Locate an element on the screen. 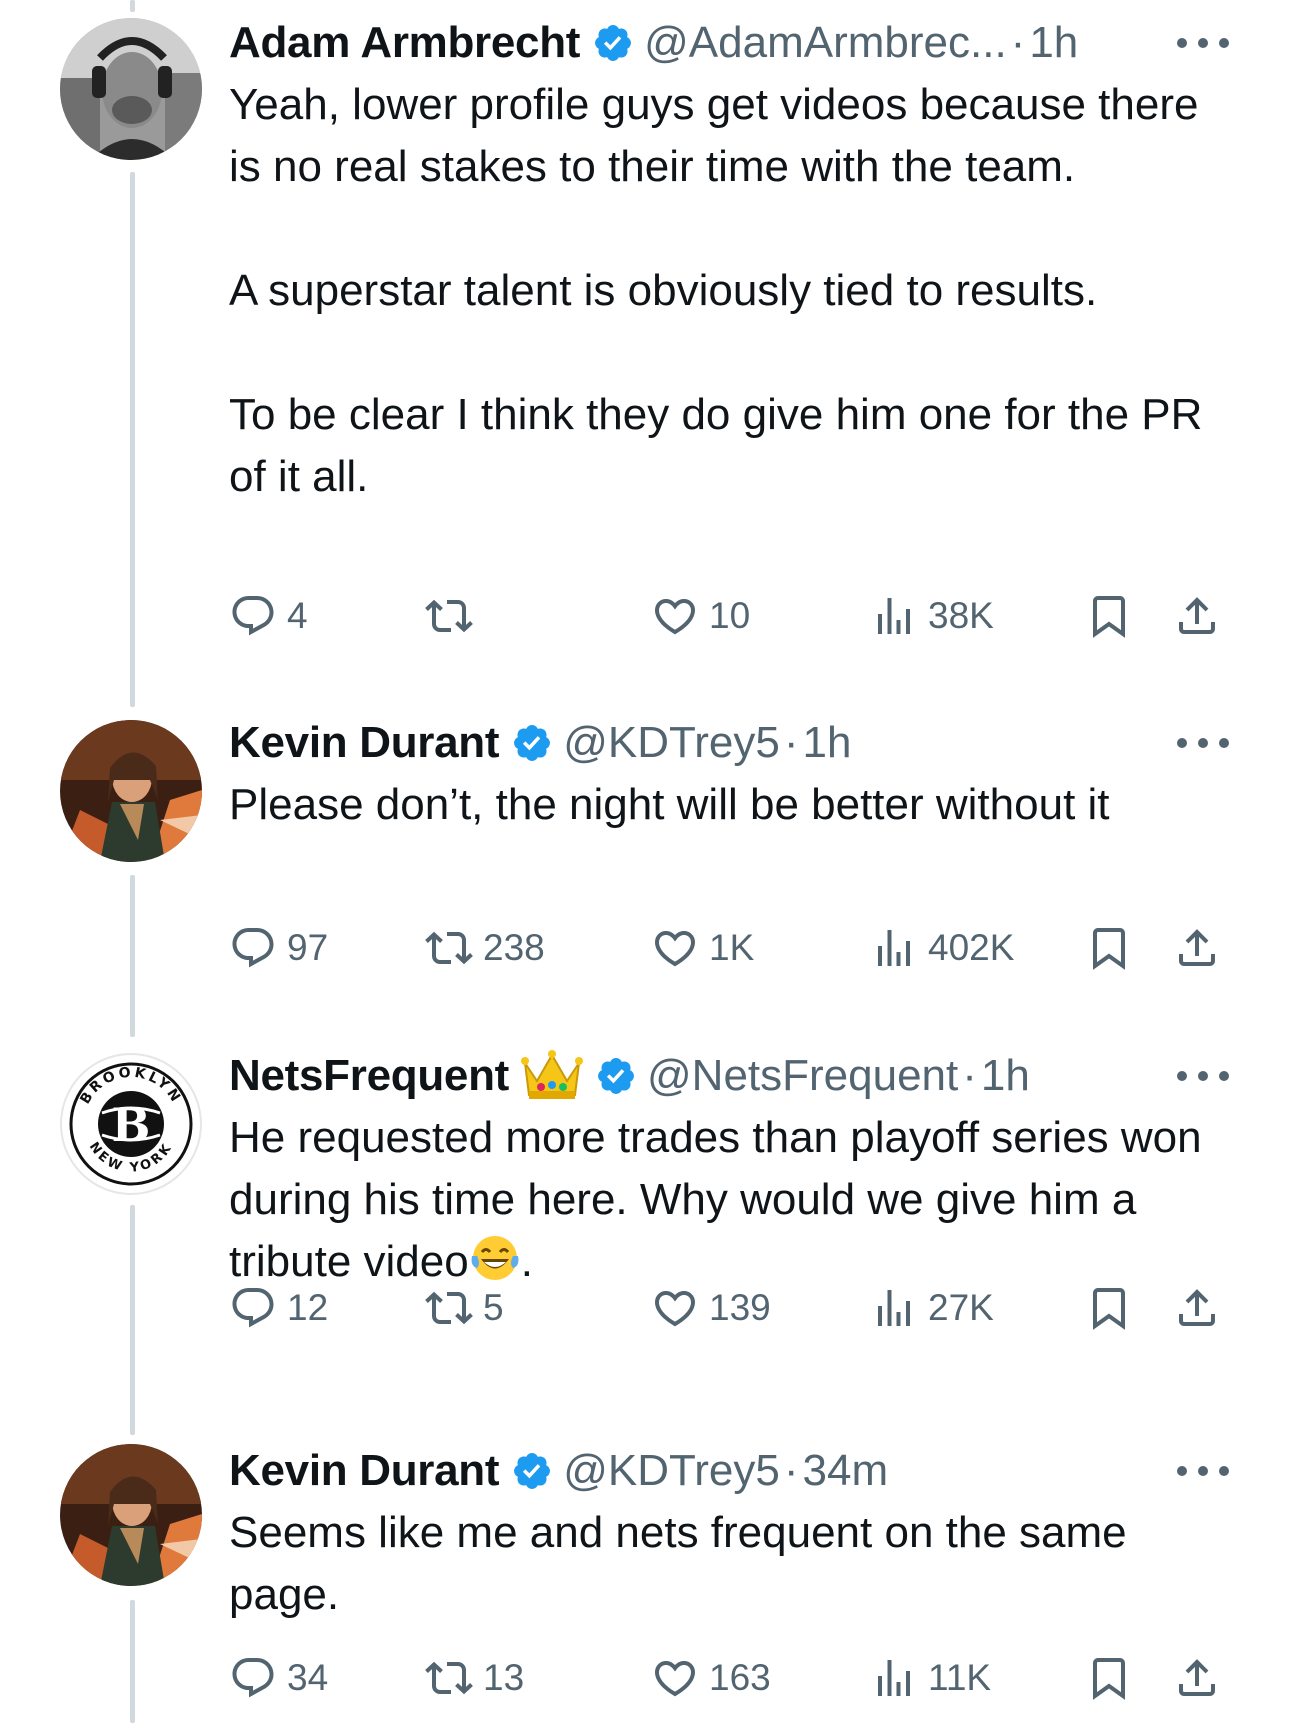  like-count: 139 is located at coordinates (740, 1307).